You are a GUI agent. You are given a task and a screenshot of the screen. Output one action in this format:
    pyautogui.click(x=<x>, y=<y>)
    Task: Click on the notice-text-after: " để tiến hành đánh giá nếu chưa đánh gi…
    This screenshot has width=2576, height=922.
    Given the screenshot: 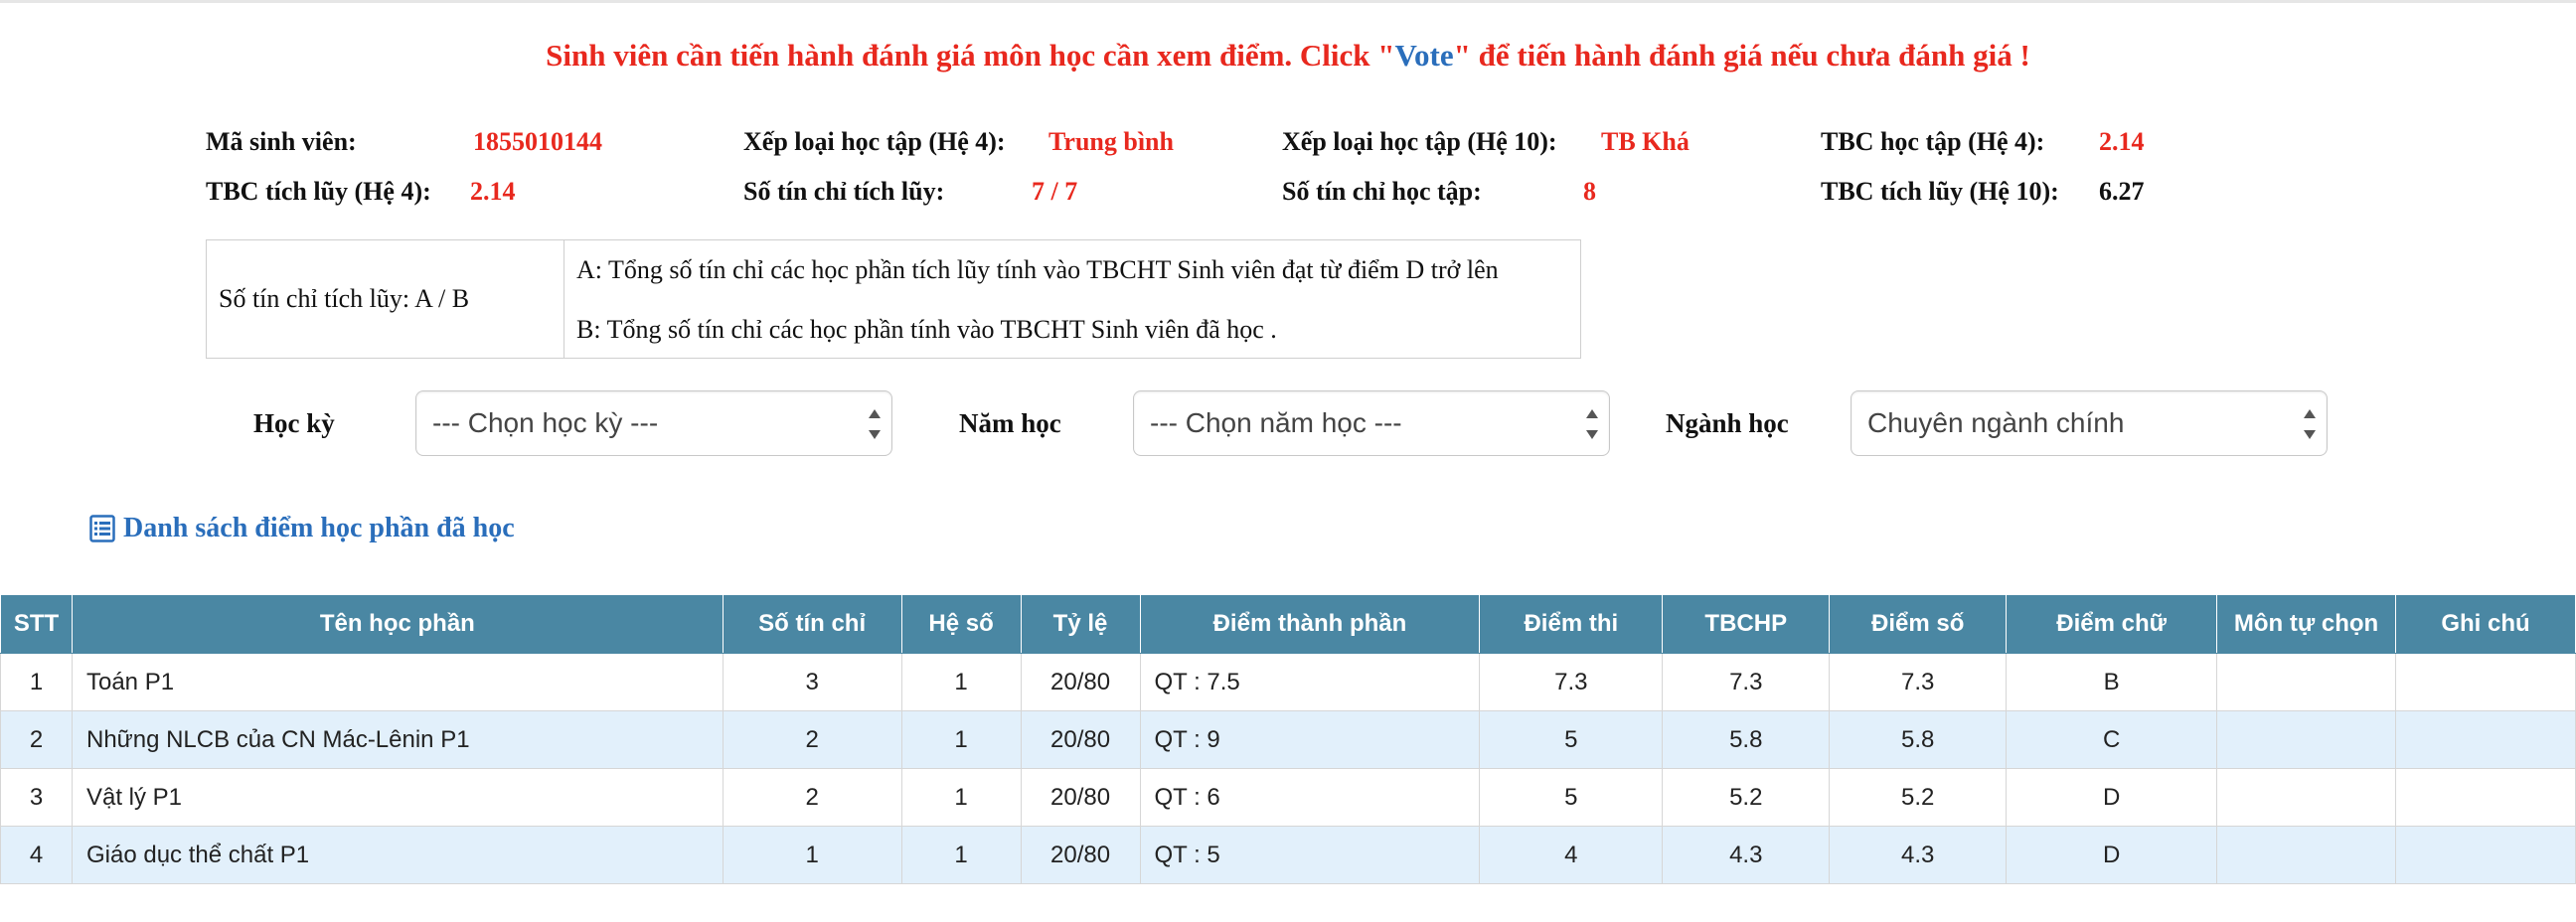 What is the action you would take?
    pyautogui.click(x=1741, y=55)
    